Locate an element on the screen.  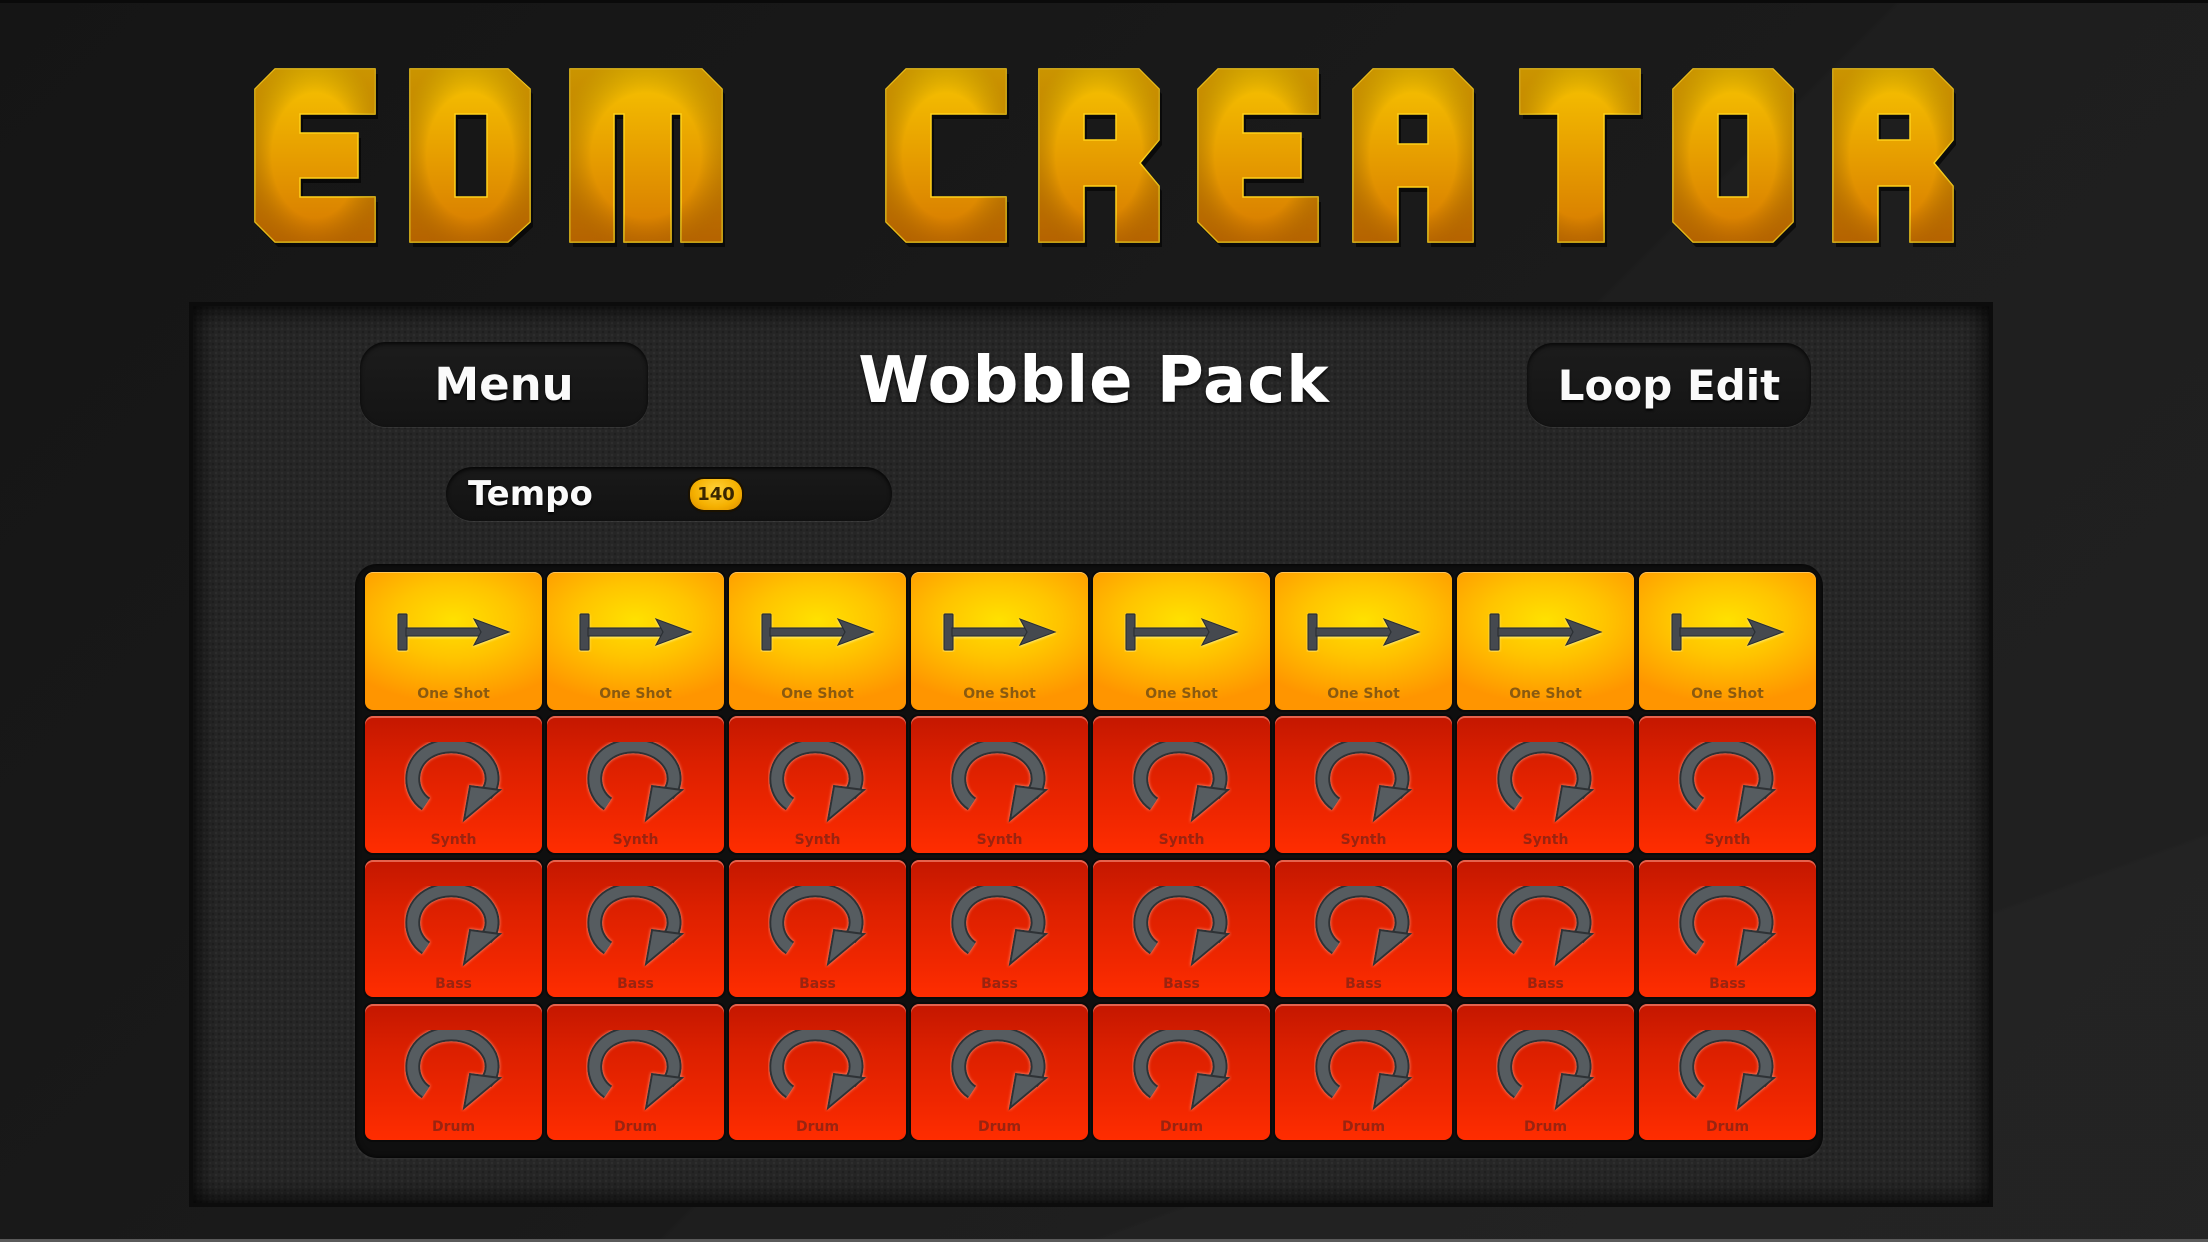
pad-bass-7: Bass is located at coordinates (1545, 928).